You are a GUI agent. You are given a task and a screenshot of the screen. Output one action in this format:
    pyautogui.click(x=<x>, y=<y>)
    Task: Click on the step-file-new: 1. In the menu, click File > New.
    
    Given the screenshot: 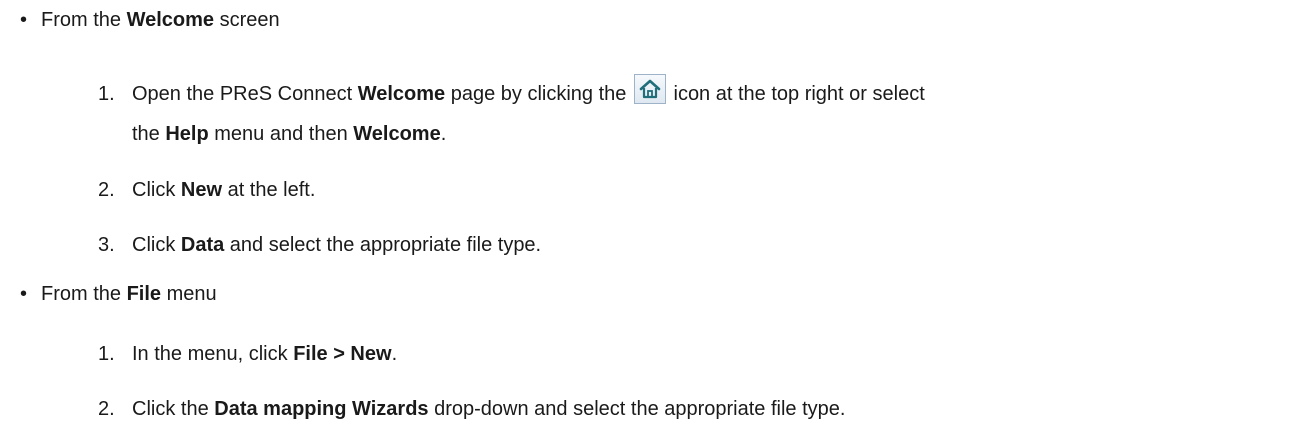 What is the action you would take?
    pyautogui.click(x=248, y=354)
    